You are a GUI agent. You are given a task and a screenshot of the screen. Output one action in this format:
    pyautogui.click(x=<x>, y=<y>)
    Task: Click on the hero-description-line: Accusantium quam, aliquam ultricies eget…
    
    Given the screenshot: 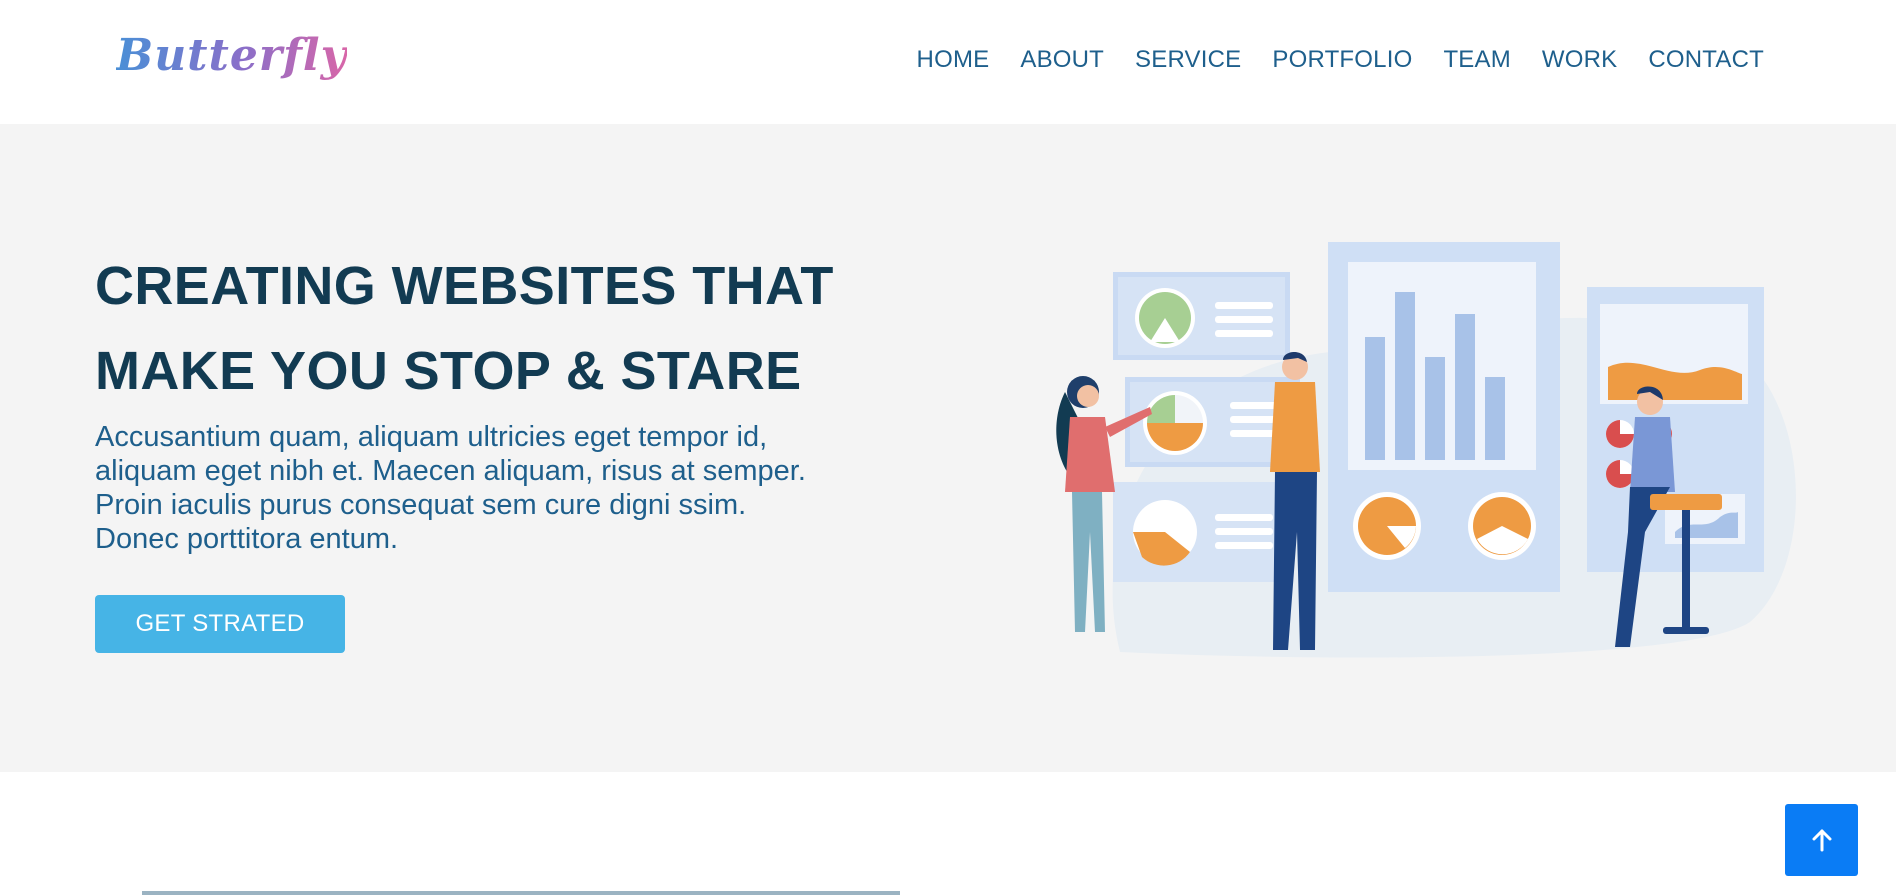 What is the action you would take?
    pyautogui.click(x=431, y=437)
    